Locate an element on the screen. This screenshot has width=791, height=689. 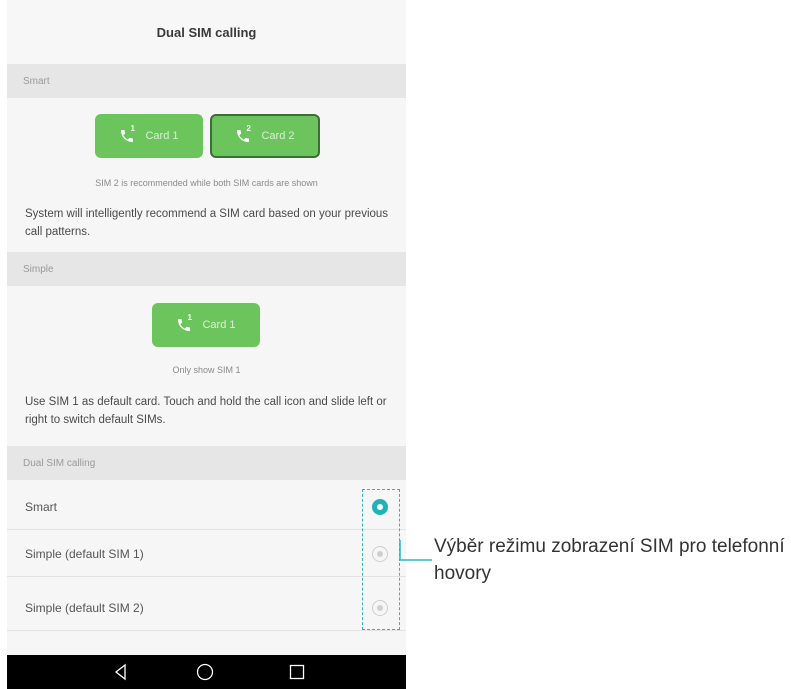
section-header-dual-sim-calling: Dual SIM calling is located at coordinates (206, 463).